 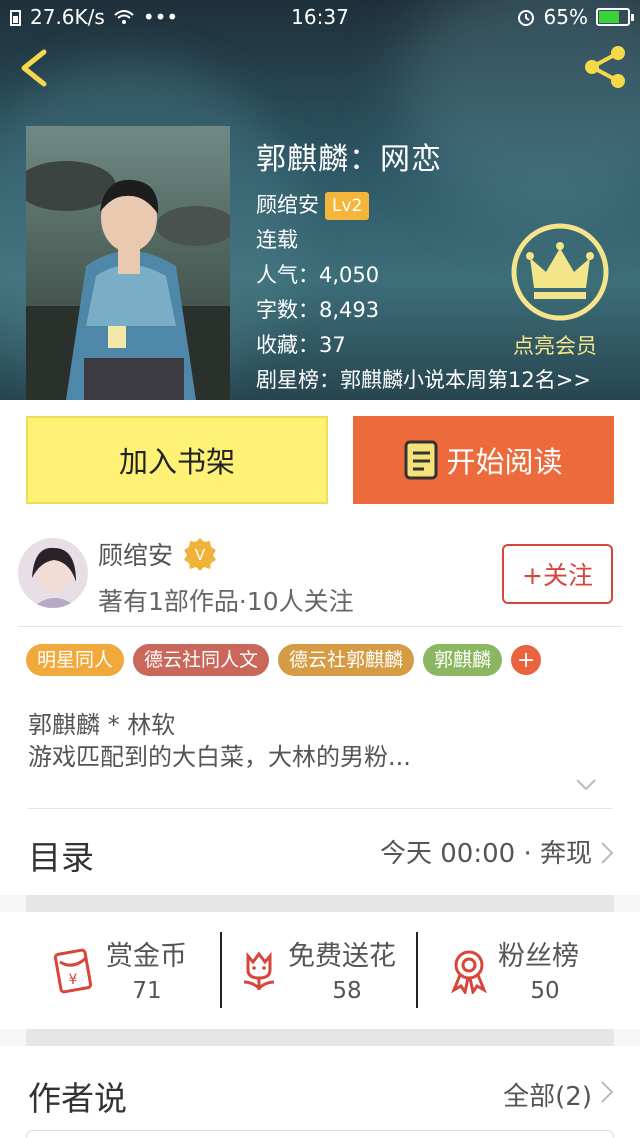 What do you see at coordinates (332, 345) in the screenshot?
I see `favorites-value: 37` at bounding box center [332, 345].